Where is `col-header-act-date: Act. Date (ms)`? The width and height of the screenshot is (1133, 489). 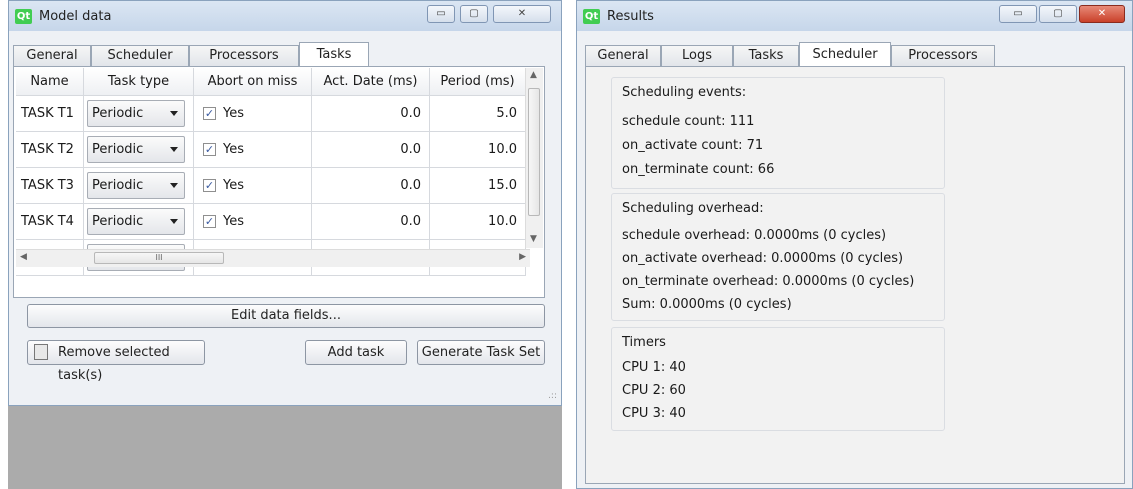
col-header-act-date: Act. Date (ms) is located at coordinates (371, 82).